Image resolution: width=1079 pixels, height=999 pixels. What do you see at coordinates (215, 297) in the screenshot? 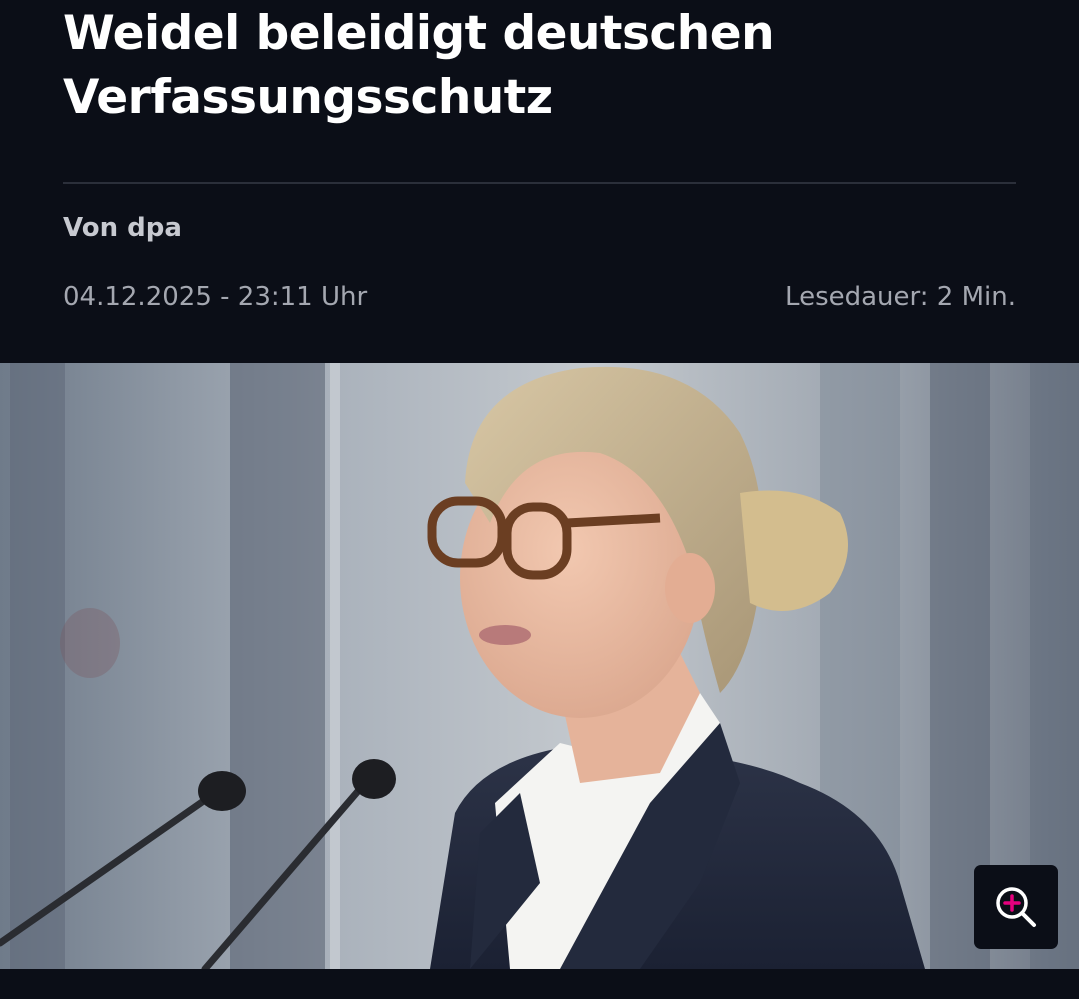
I see `article-date: 04.12.2025 - 23:11 Uhr` at bounding box center [215, 297].